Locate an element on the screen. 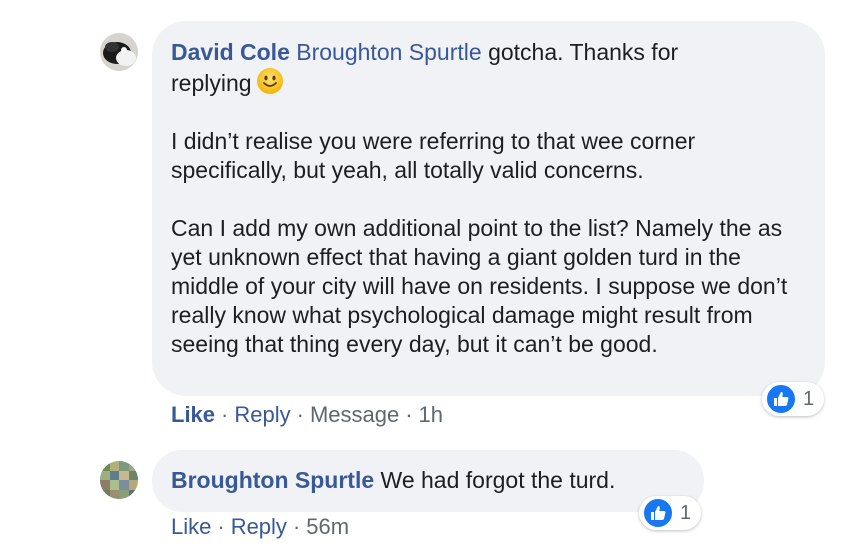  comment-actions: Like · Reply · Message · 1h is located at coordinates (307, 415).